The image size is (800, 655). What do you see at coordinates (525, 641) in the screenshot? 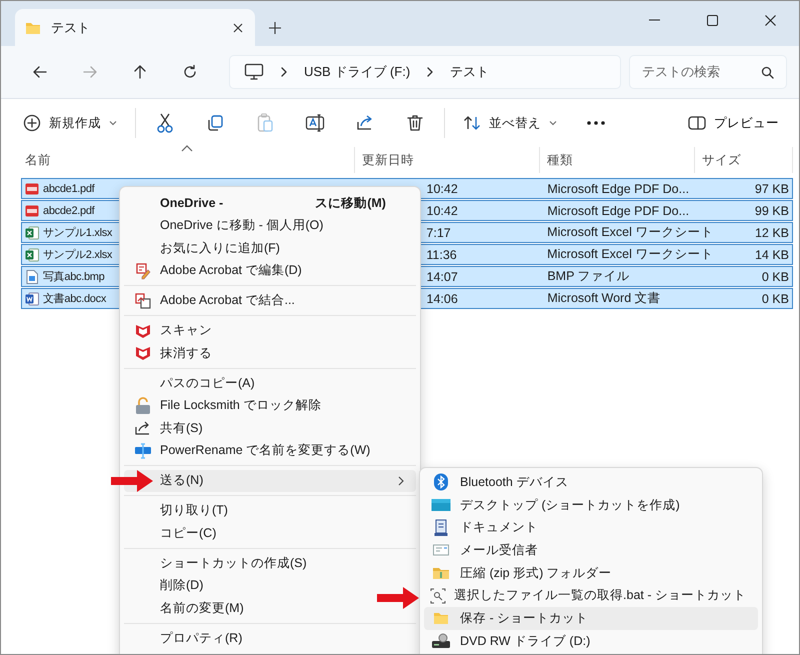
I see `menu-item-text: DVD RW ドライブ (D:)` at bounding box center [525, 641].